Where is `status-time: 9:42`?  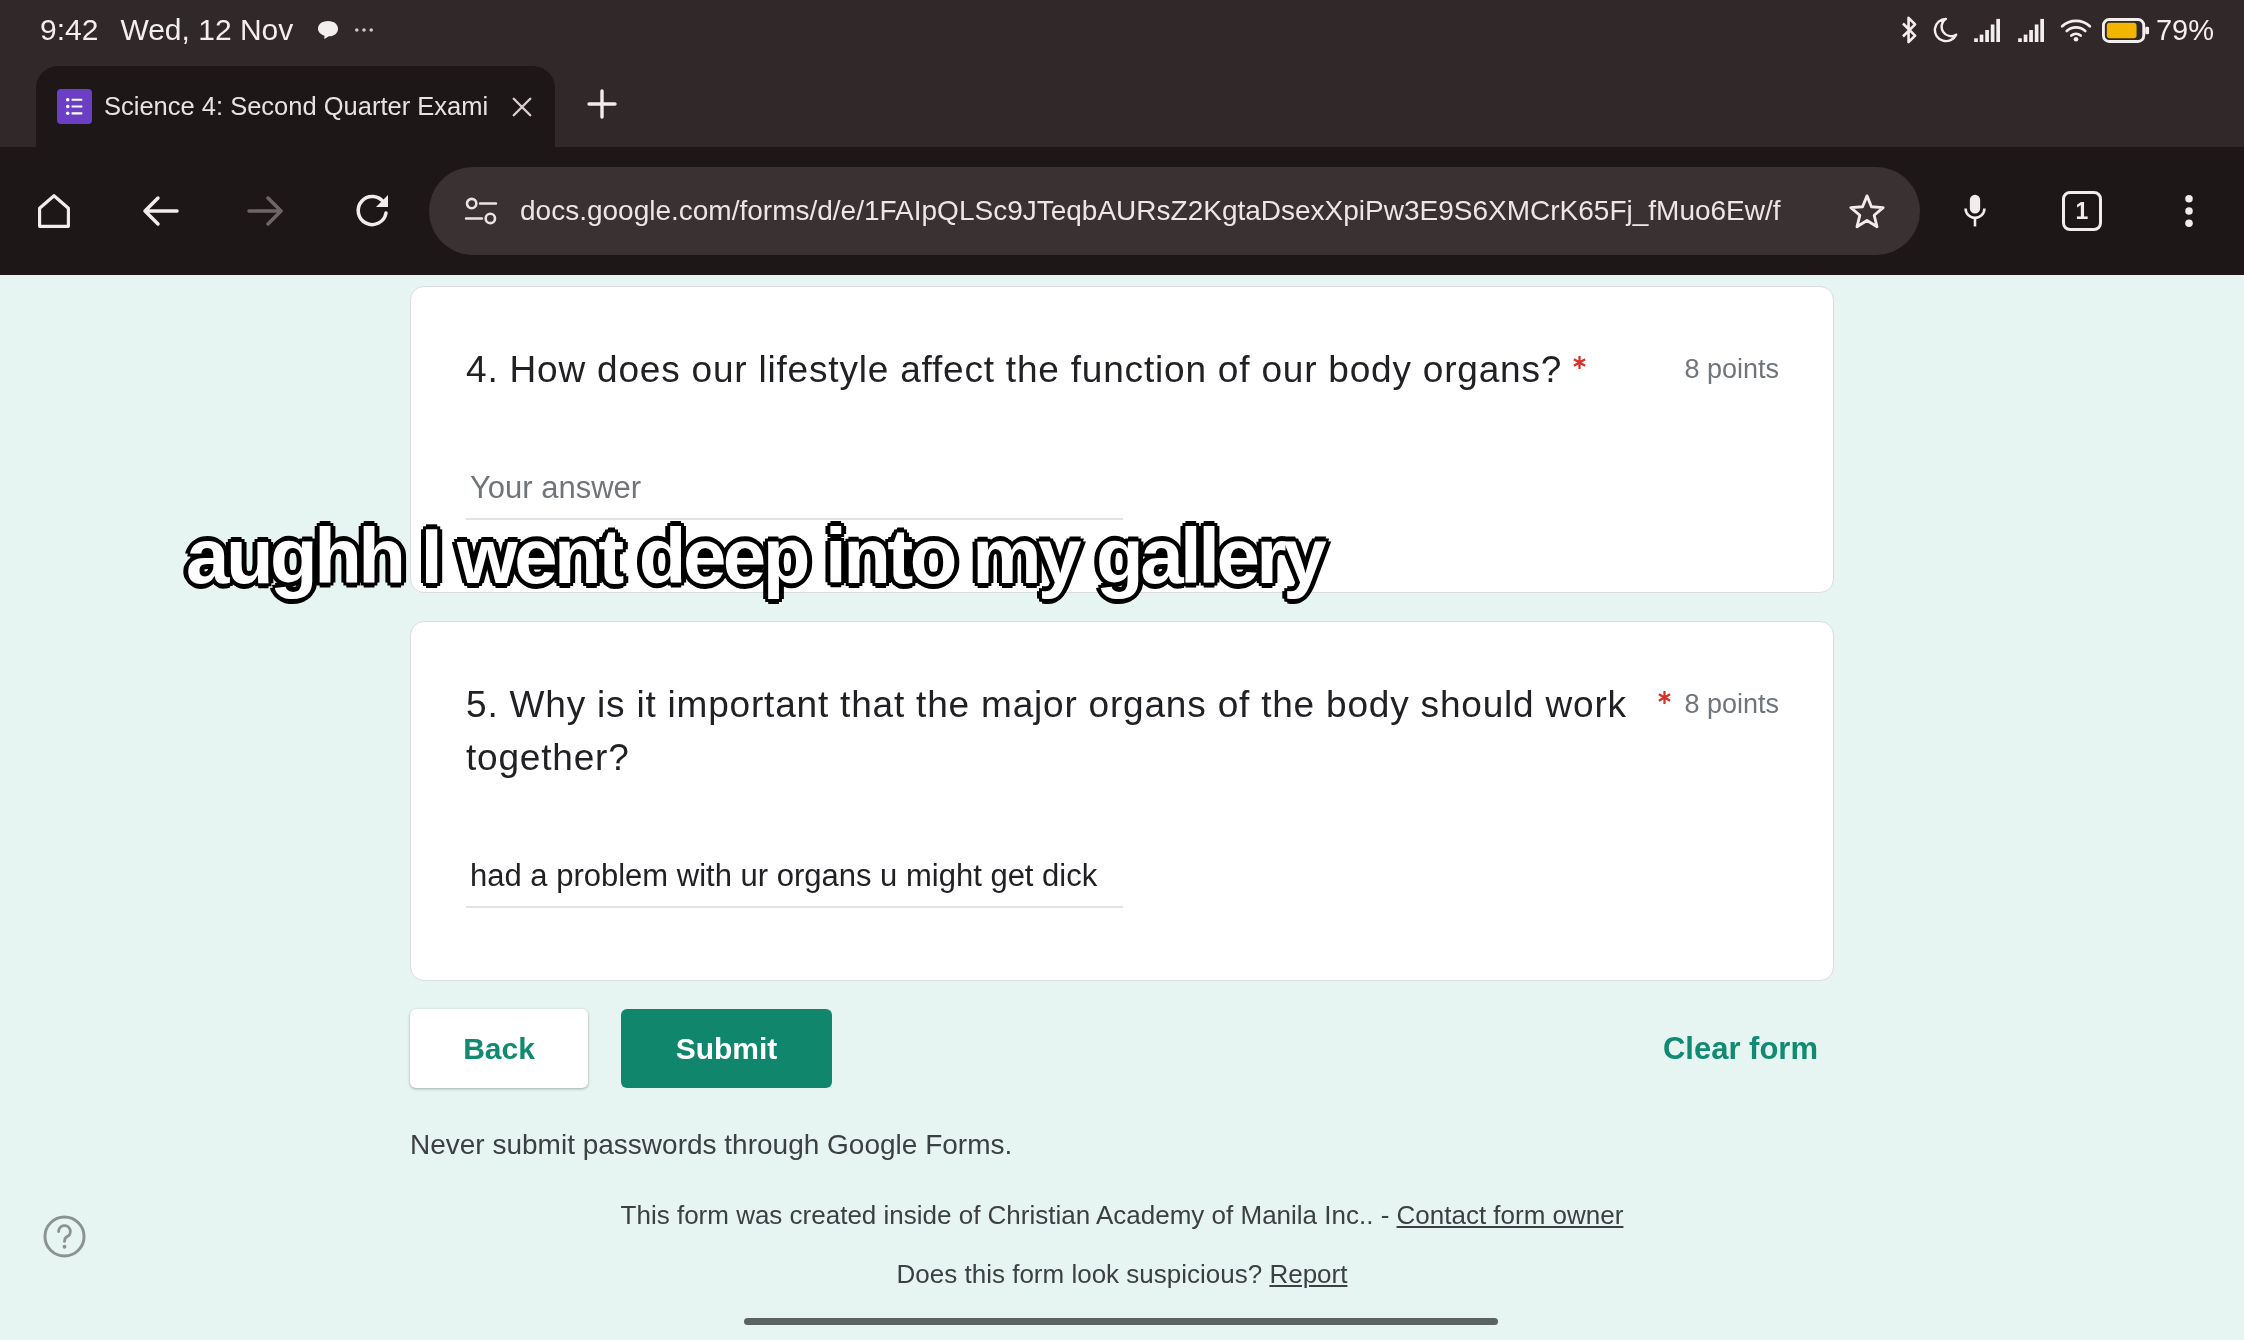 status-time: 9:42 is located at coordinates (69, 30).